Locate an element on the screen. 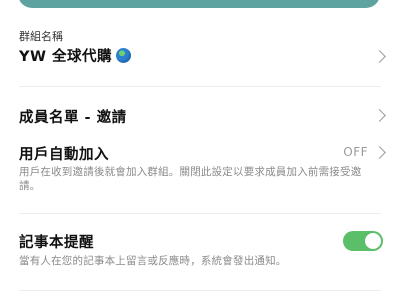 The width and height of the screenshot is (400, 300). notebook-reminder-title: 記事本提醒 is located at coordinates (56, 243).